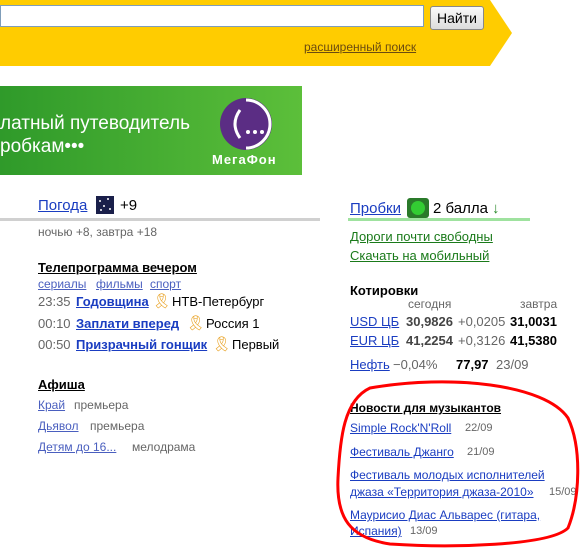  I want to click on quote-tomorrow: 41,5380, so click(533, 340).